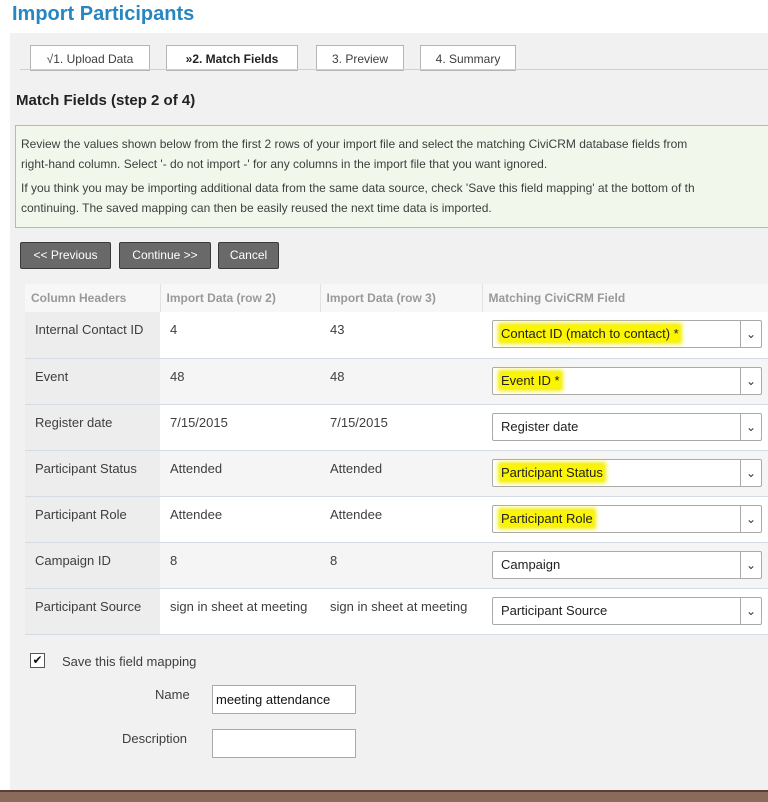  What do you see at coordinates (65, 255) in the screenshot?
I see `previous-button: << Previous` at bounding box center [65, 255].